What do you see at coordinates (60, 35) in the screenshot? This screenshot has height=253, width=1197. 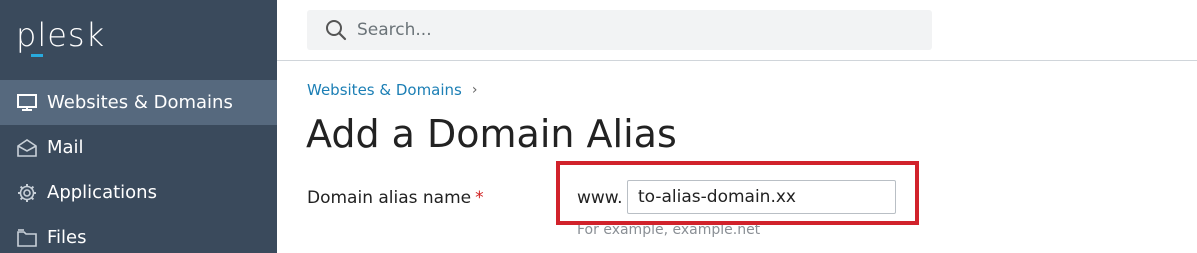 I see `plesk-logo: plesk` at bounding box center [60, 35].